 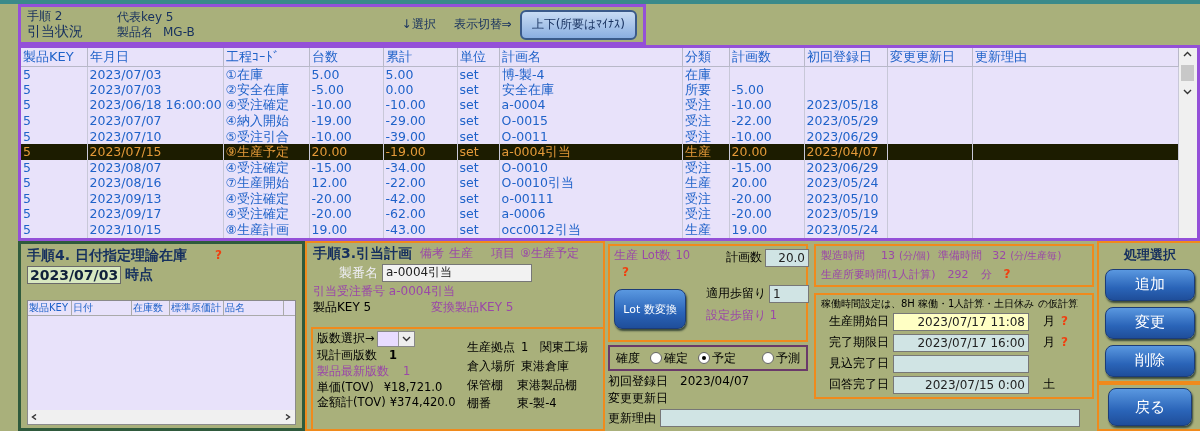 What do you see at coordinates (555, 348) in the screenshot?
I see `site-value: 1 関東工場` at bounding box center [555, 348].